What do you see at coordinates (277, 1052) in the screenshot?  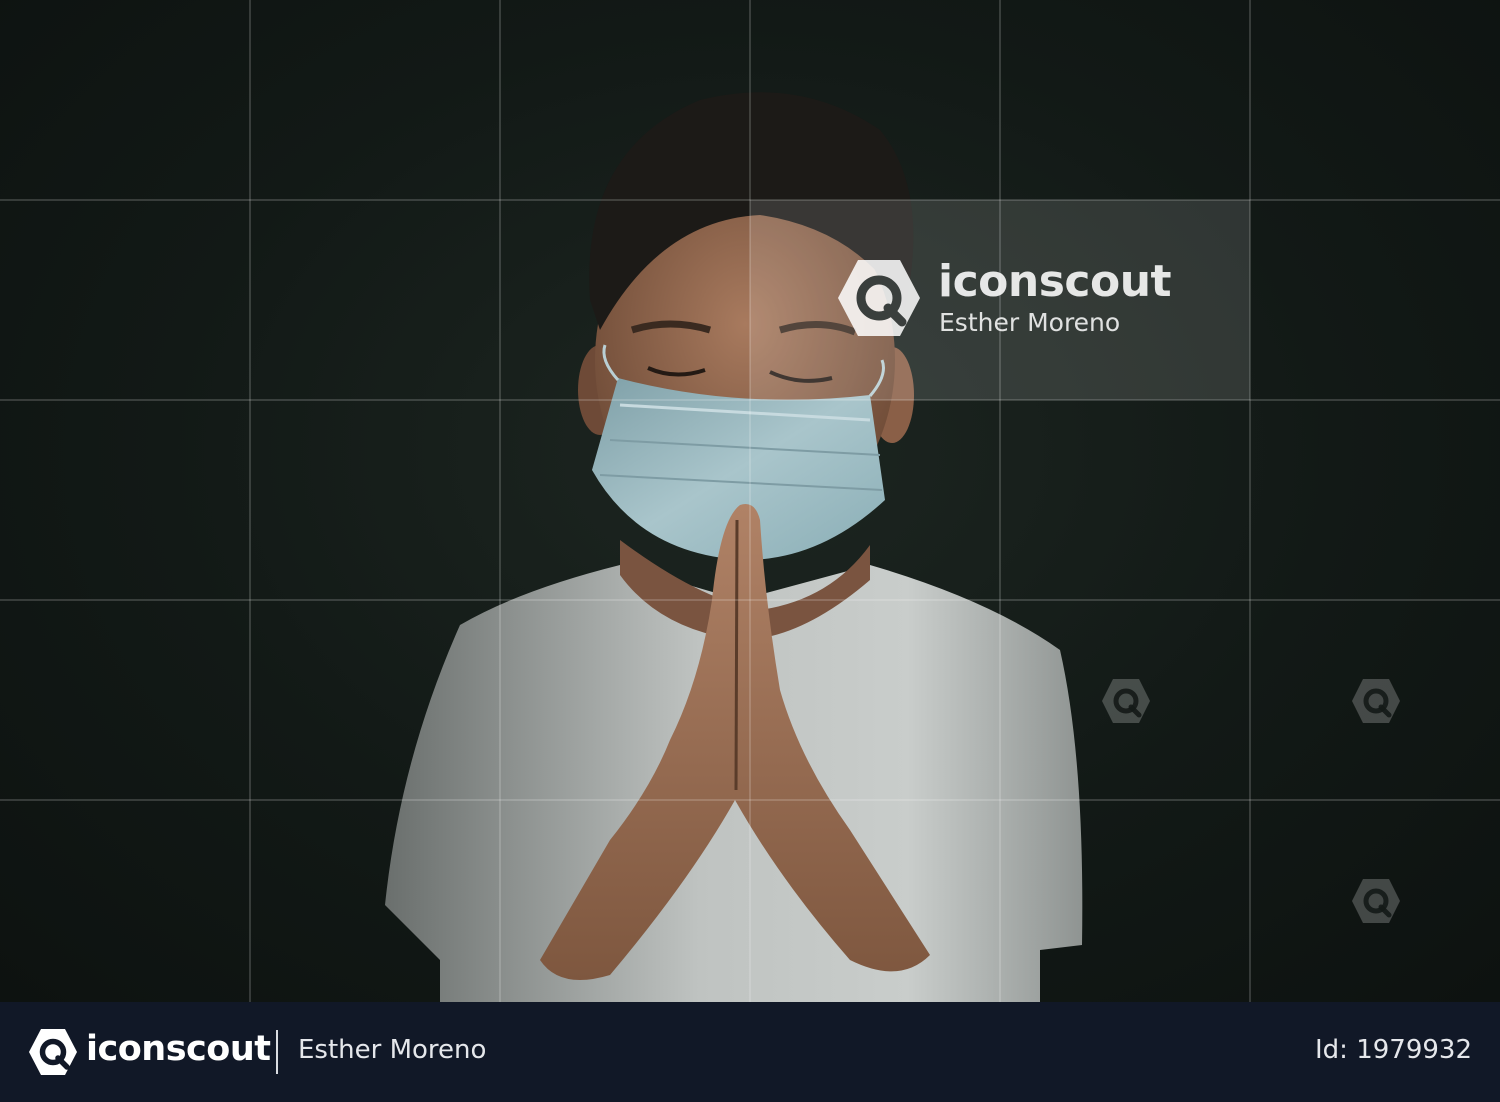 I see `footer-divider` at bounding box center [277, 1052].